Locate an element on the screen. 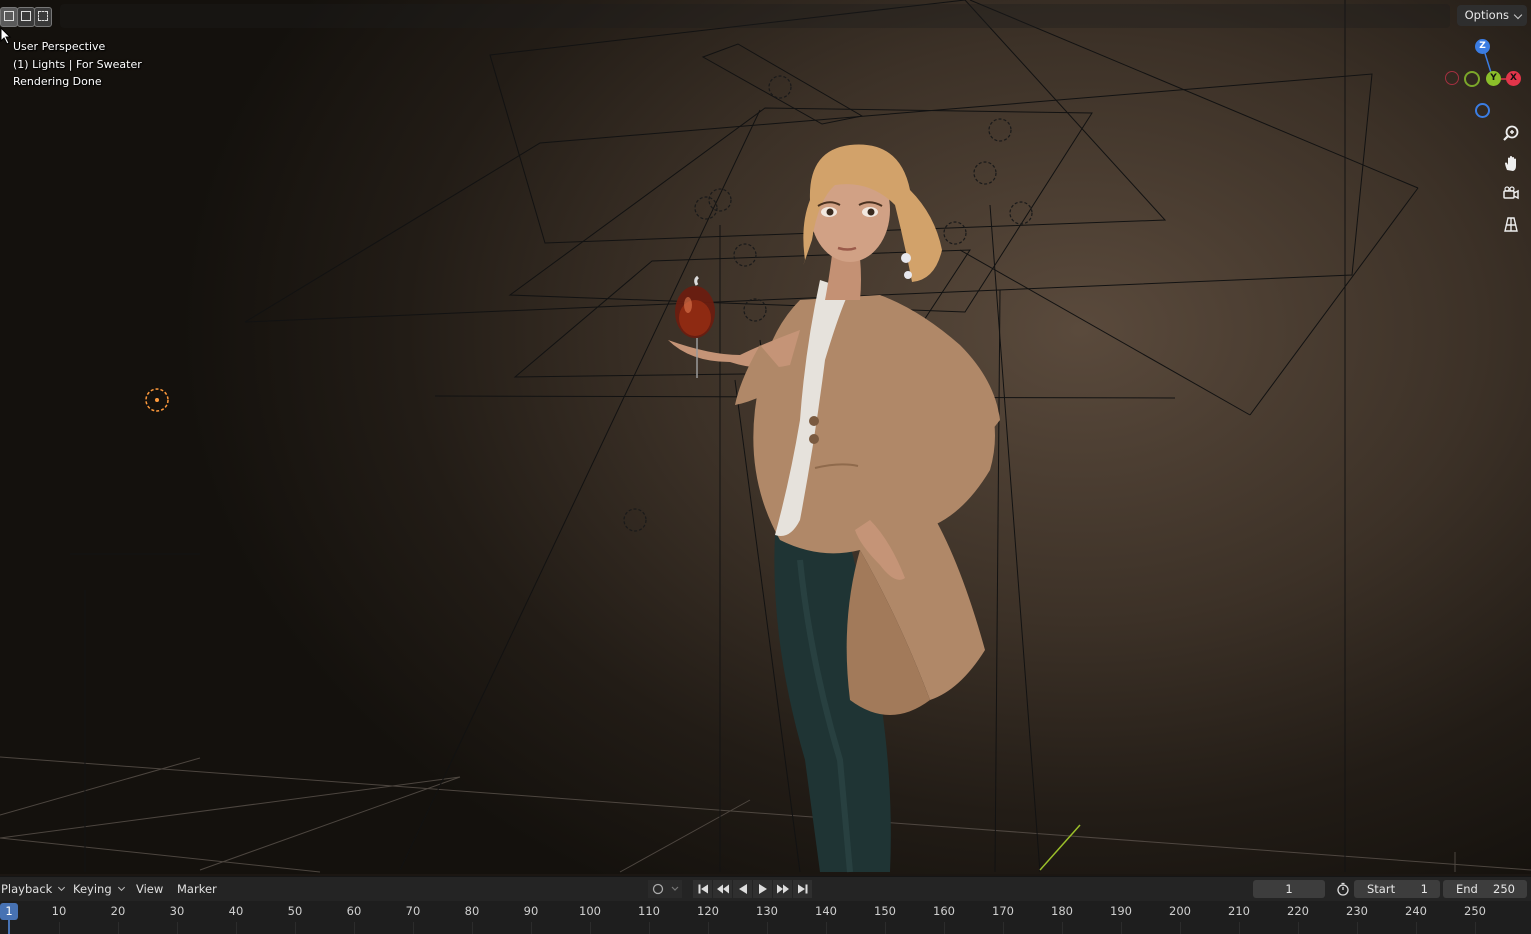 The image size is (1531, 934). options-dropdown: Options is located at coordinates (1491, 15).